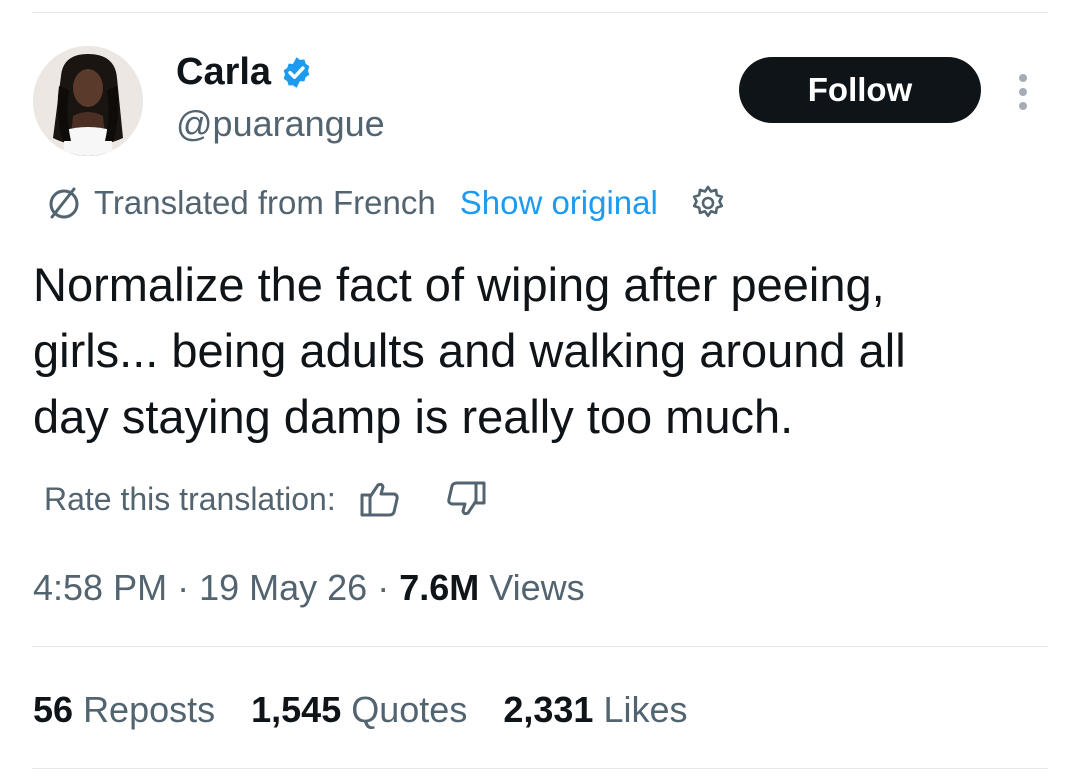 This screenshot has height=780, width=1080. What do you see at coordinates (409, 709) in the screenshot?
I see `quotes-label: Quotes` at bounding box center [409, 709].